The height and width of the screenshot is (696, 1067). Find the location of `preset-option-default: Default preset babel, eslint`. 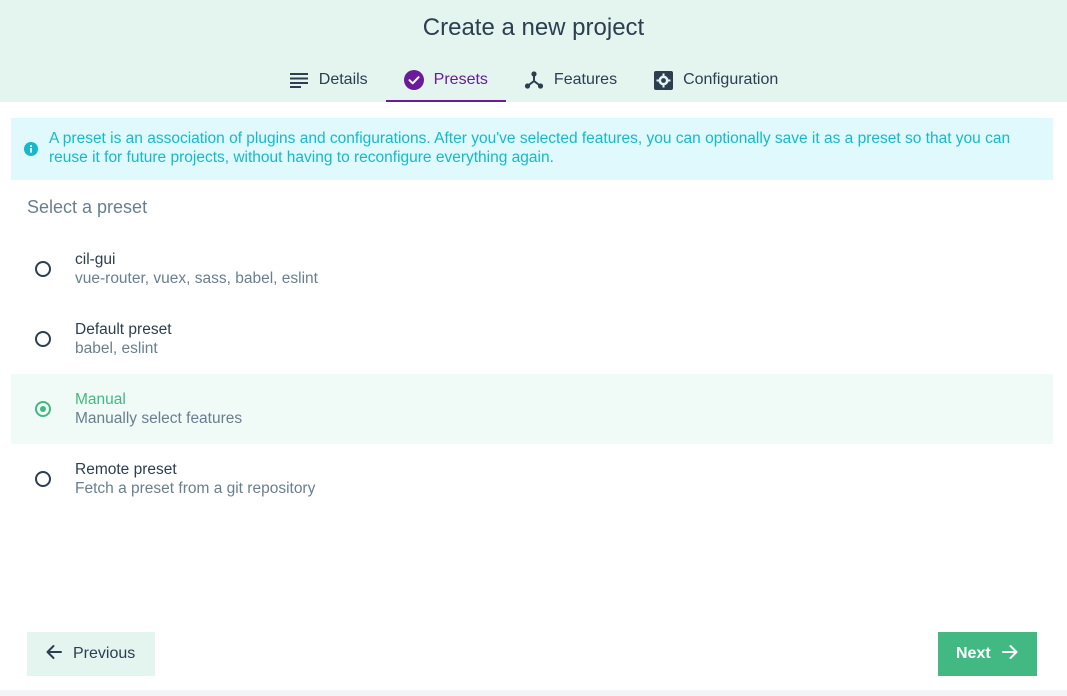

preset-option-default: Default preset babel, eslint is located at coordinates (532, 339).